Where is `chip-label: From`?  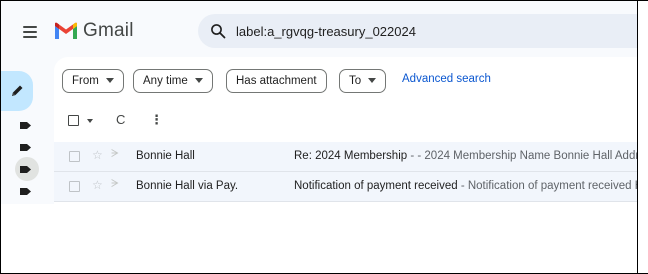 chip-label: From is located at coordinates (85, 81).